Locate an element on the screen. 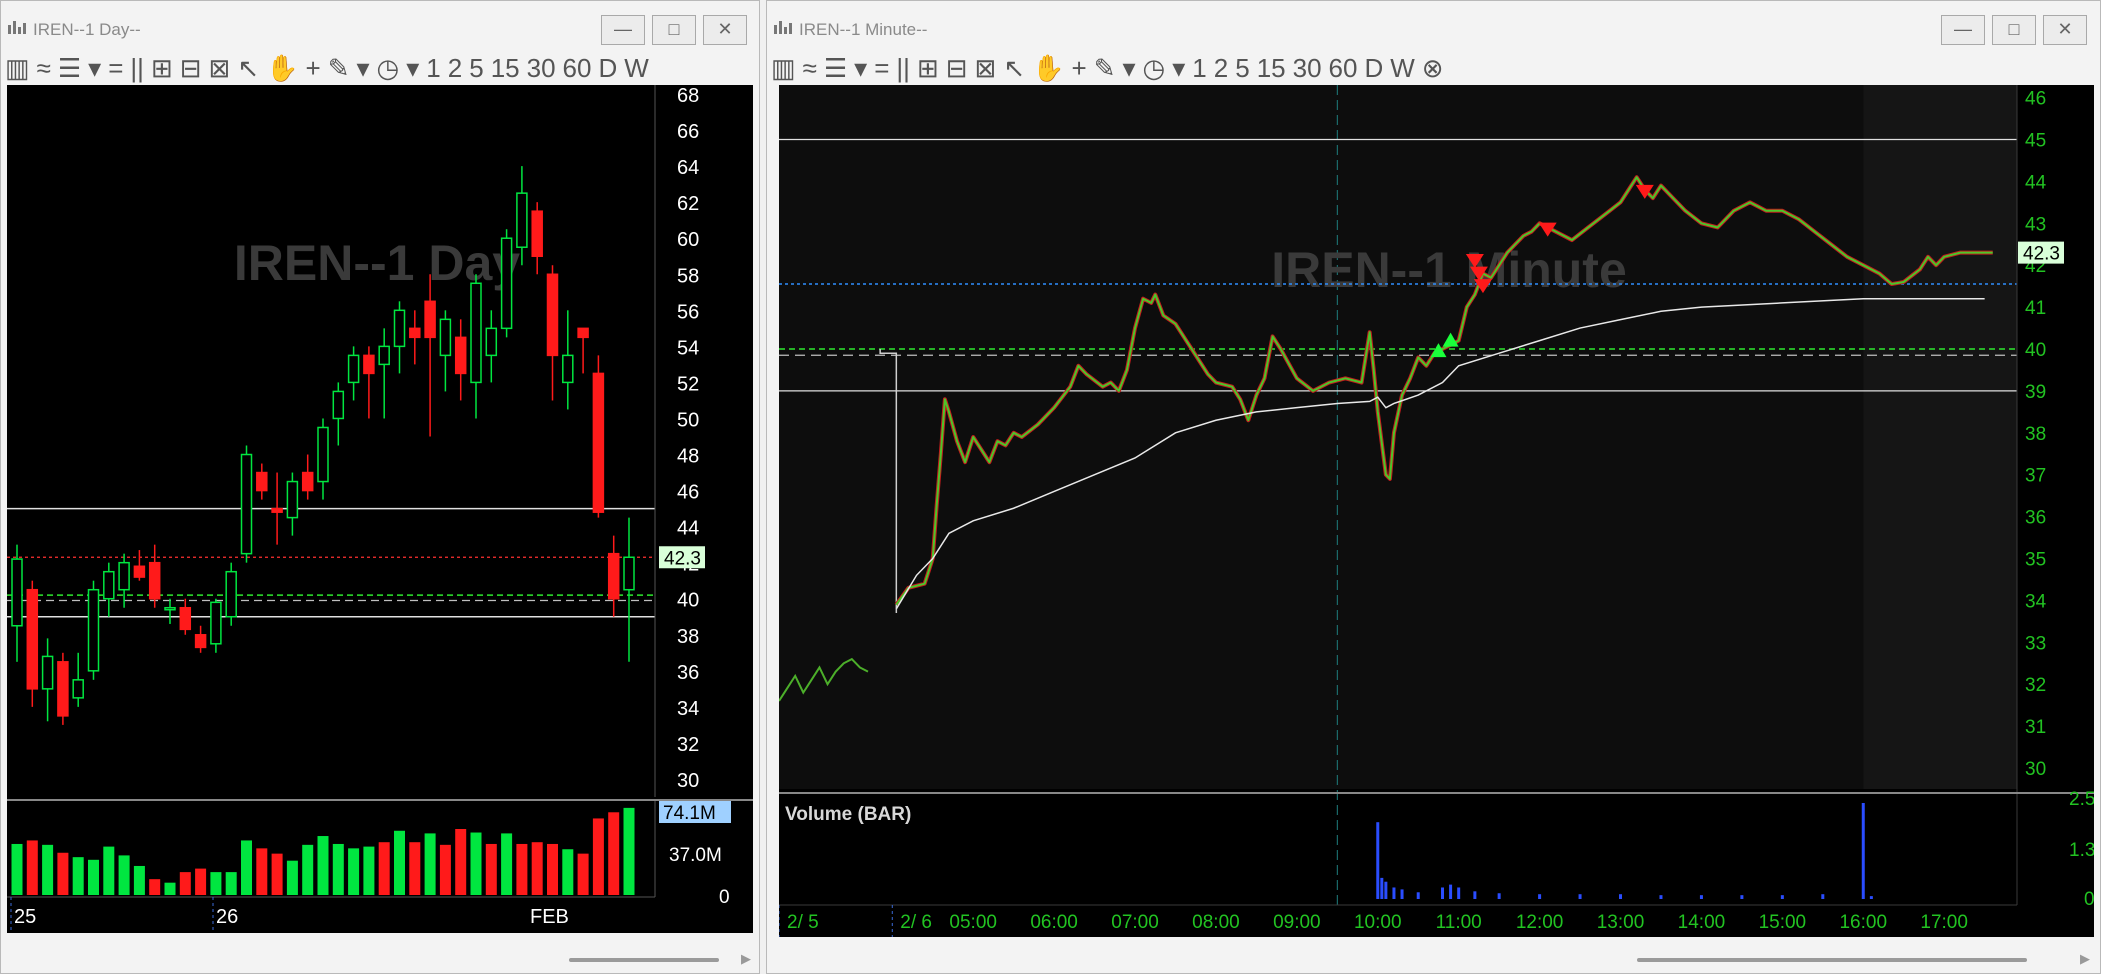 The height and width of the screenshot is (974, 2101). minute-horizontal-scrollbar: ▶ is located at coordinates (1433, 959).